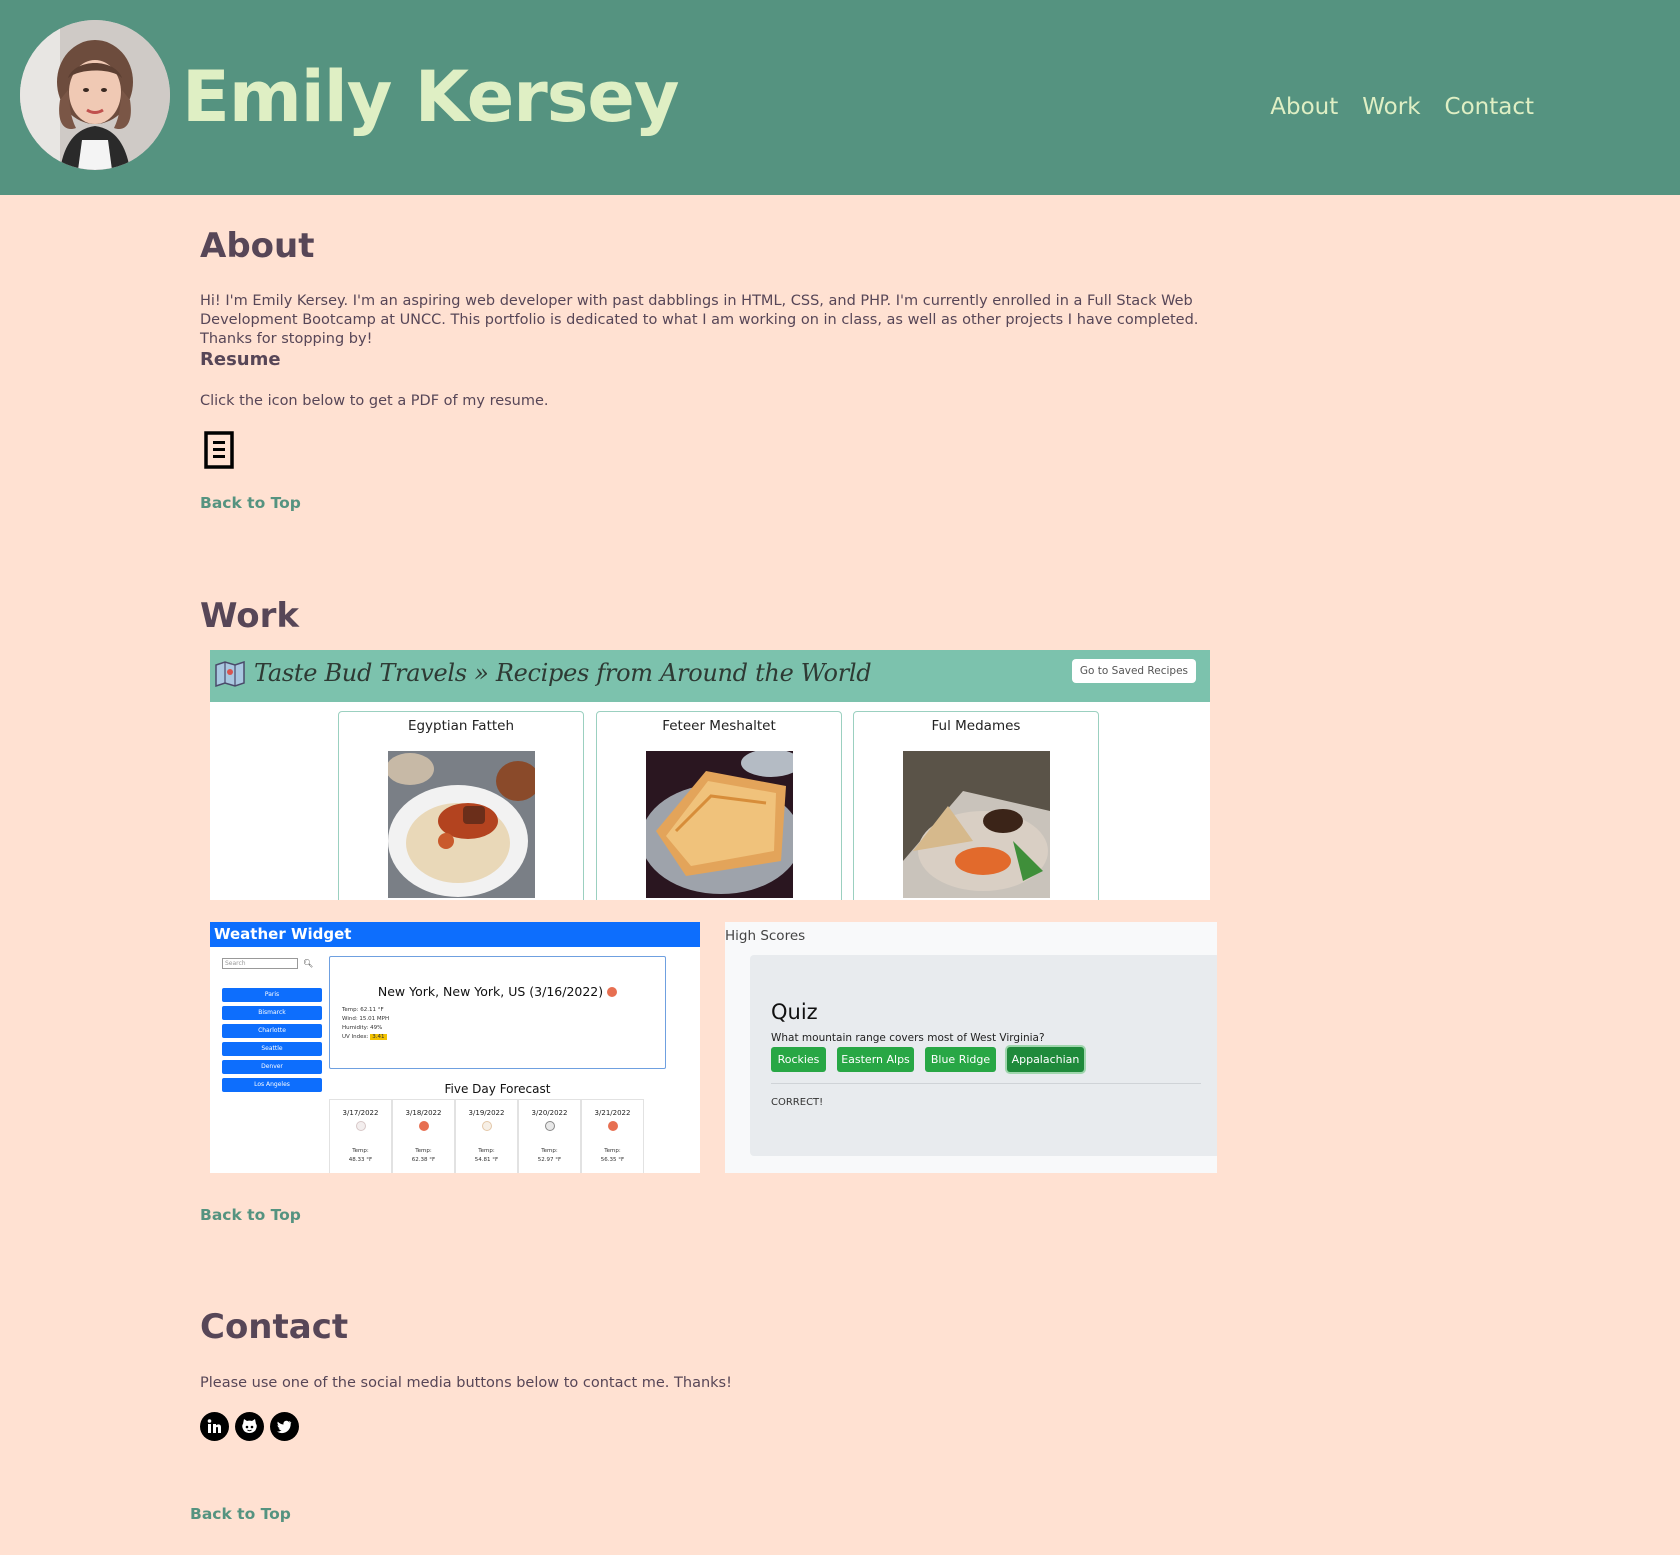  Describe the element at coordinates (214, 1426) in the screenshot. I see `linkedin-icon` at that location.